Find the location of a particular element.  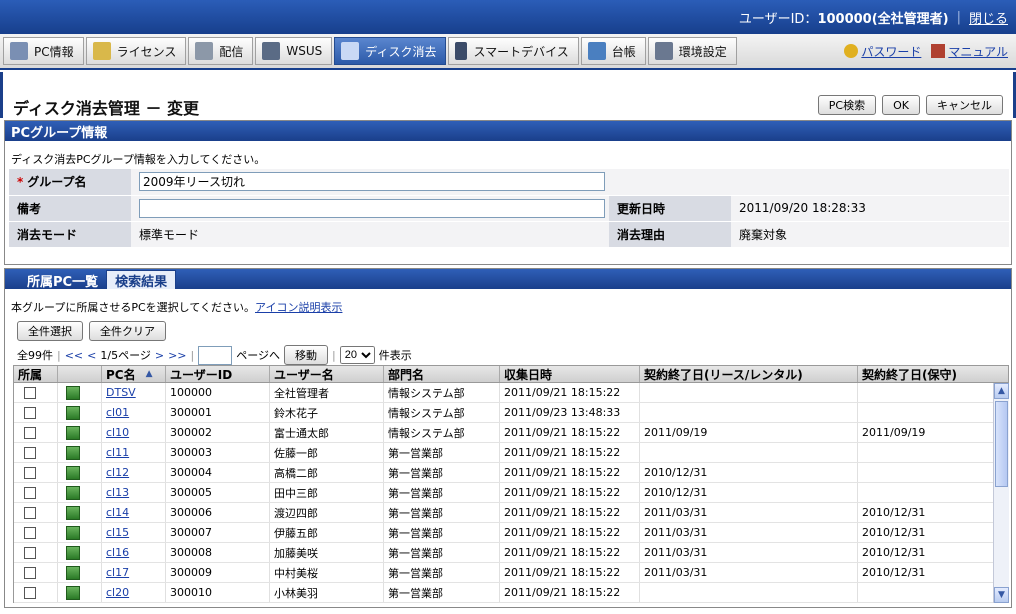

col-maint-end: 契約終了日(保守) is located at coordinates (925, 374).